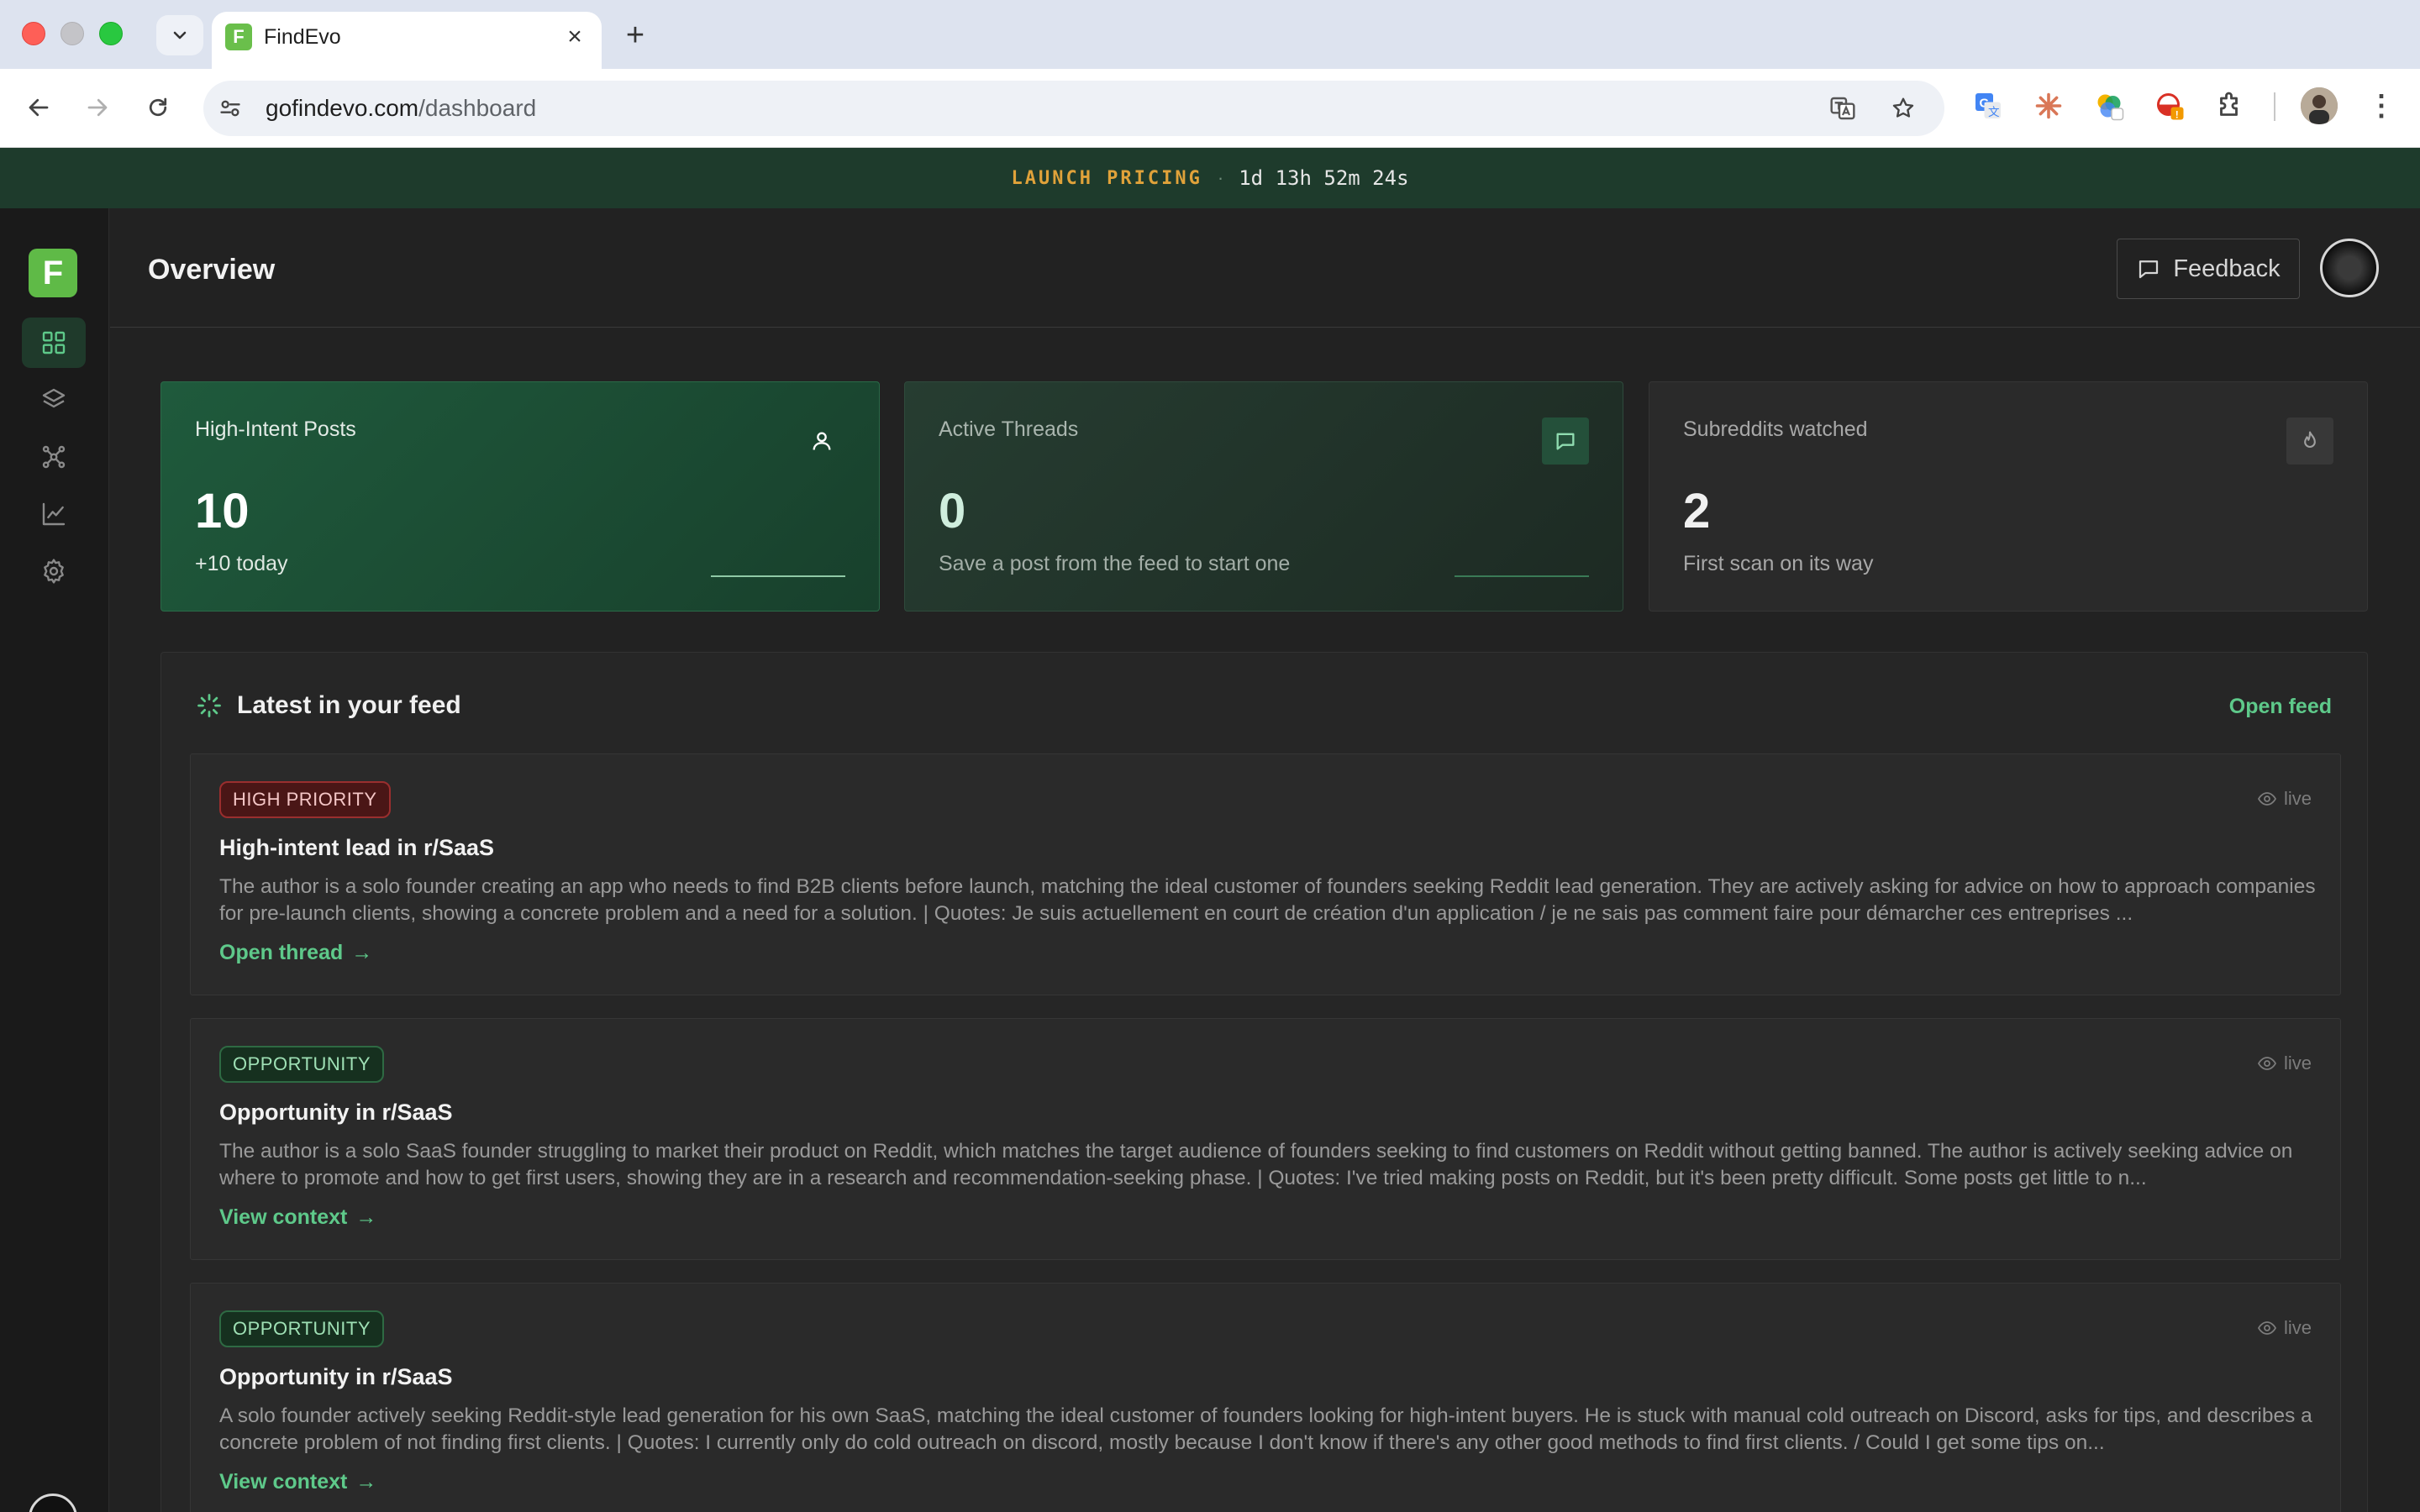 The height and width of the screenshot is (1512, 2420). What do you see at coordinates (2169, 106) in the screenshot?
I see `notification-extension-icon: !` at bounding box center [2169, 106].